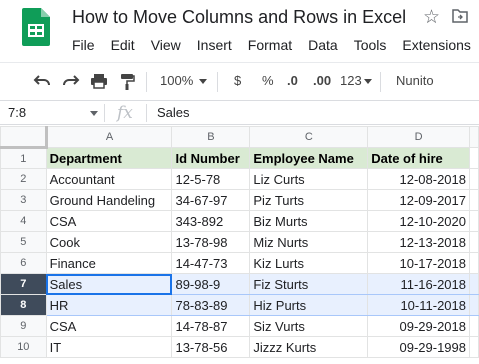  I want to click on cell: Biz Murts, so click(309, 221).